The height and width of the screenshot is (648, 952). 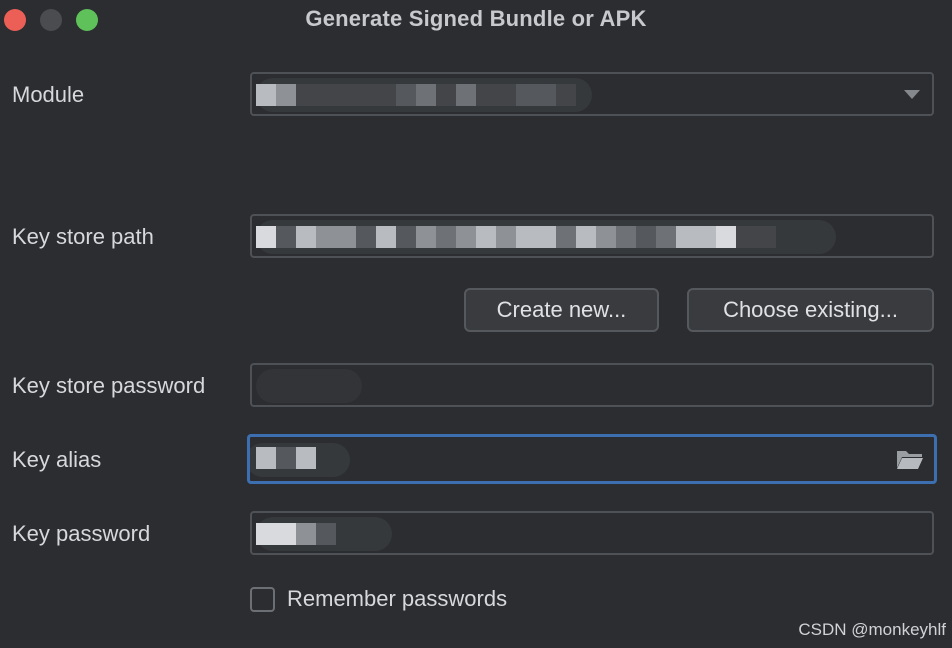 I want to click on masked-key-store-path-value, so click(x=516, y=237).